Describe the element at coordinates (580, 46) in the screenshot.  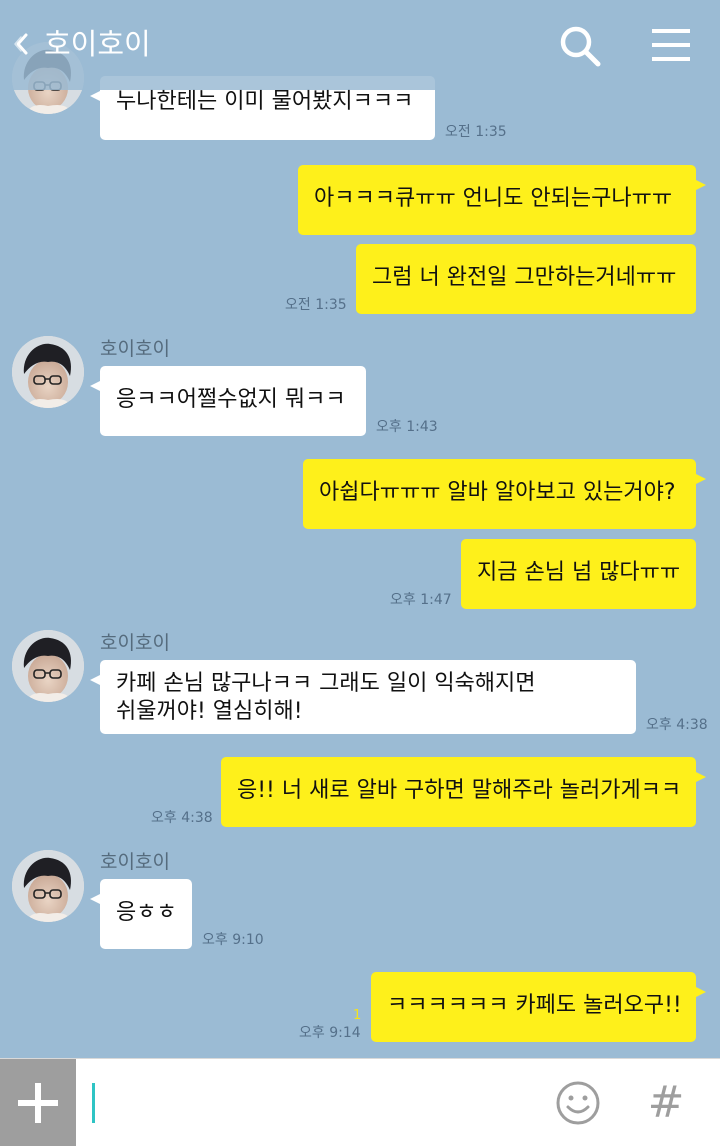
I see `search-icon` at that location.